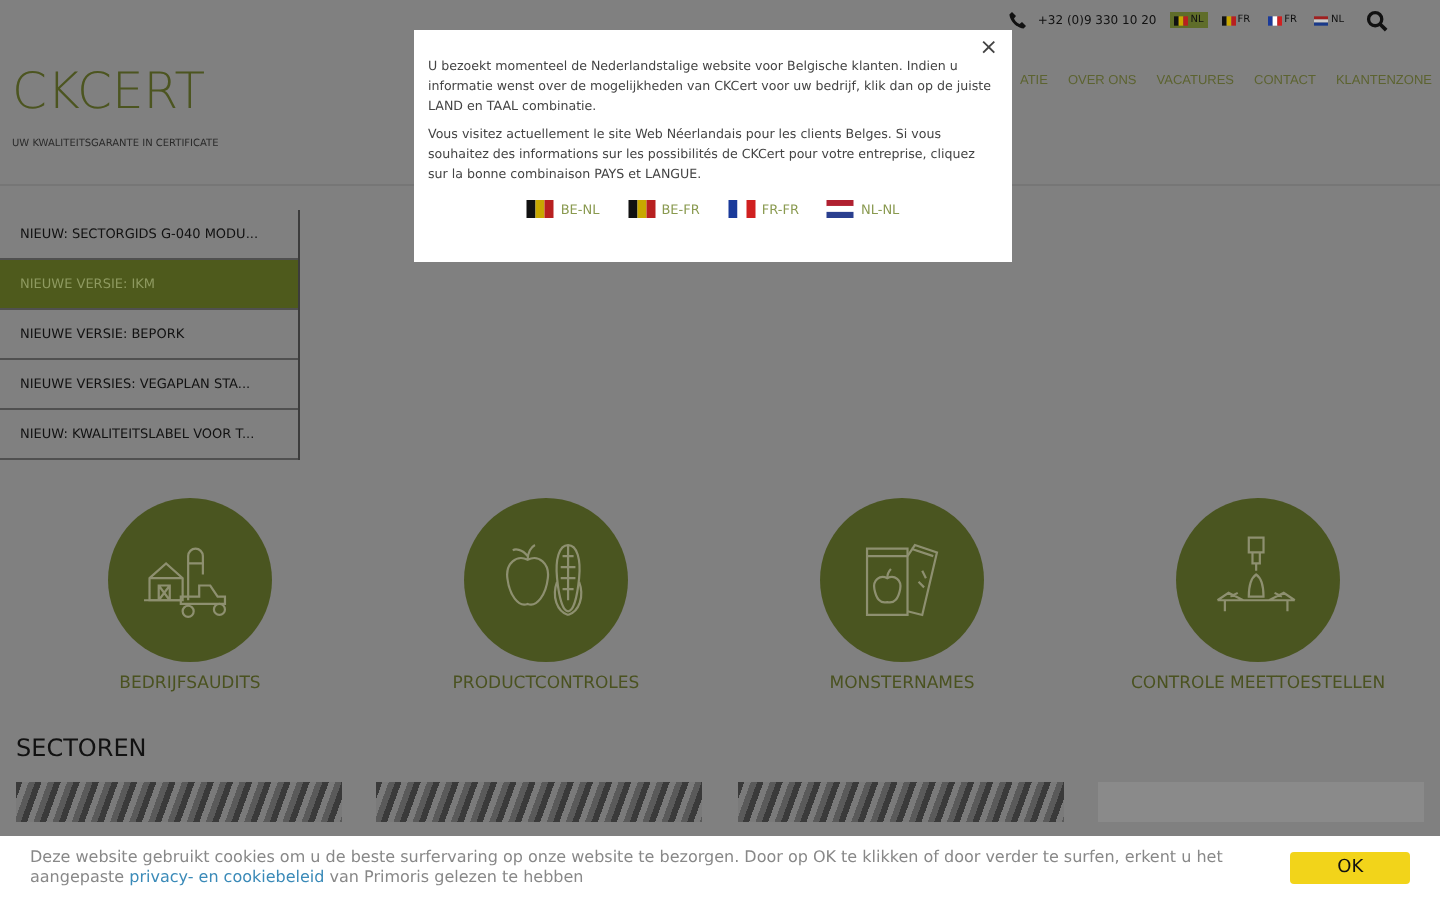 Image resolution: width=1440 pixels, height=900 pixels. I want to click on logo-wordmark: CKCERT, so click(115, 92).